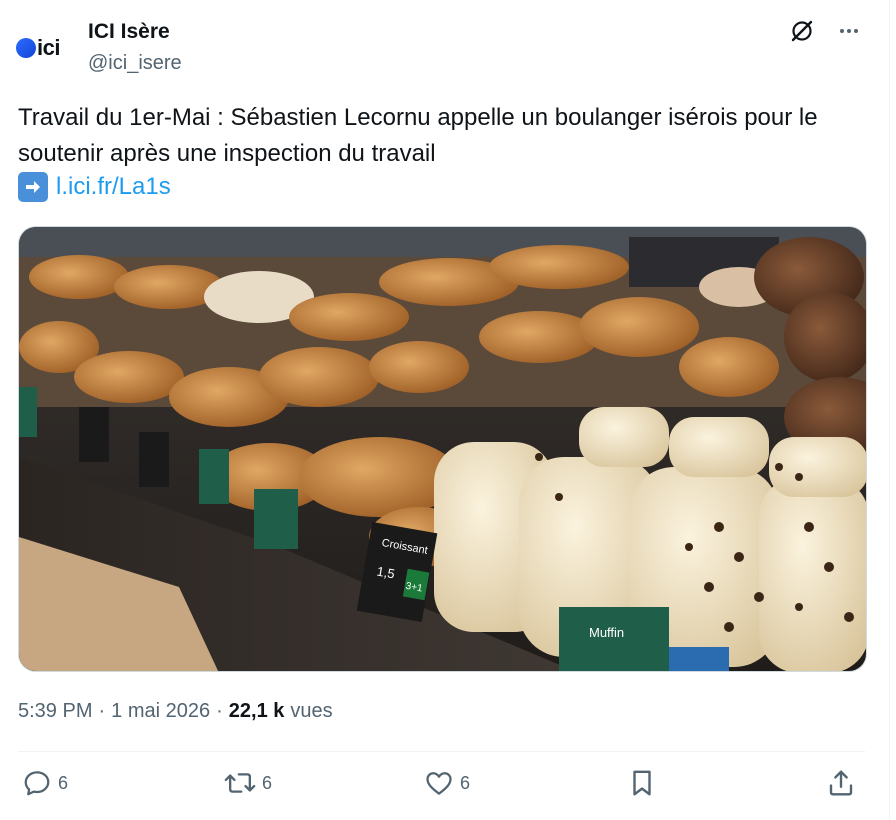  Describe the element at coordinates (849, 31) in the screenshot. I see `more-icon` at that location.